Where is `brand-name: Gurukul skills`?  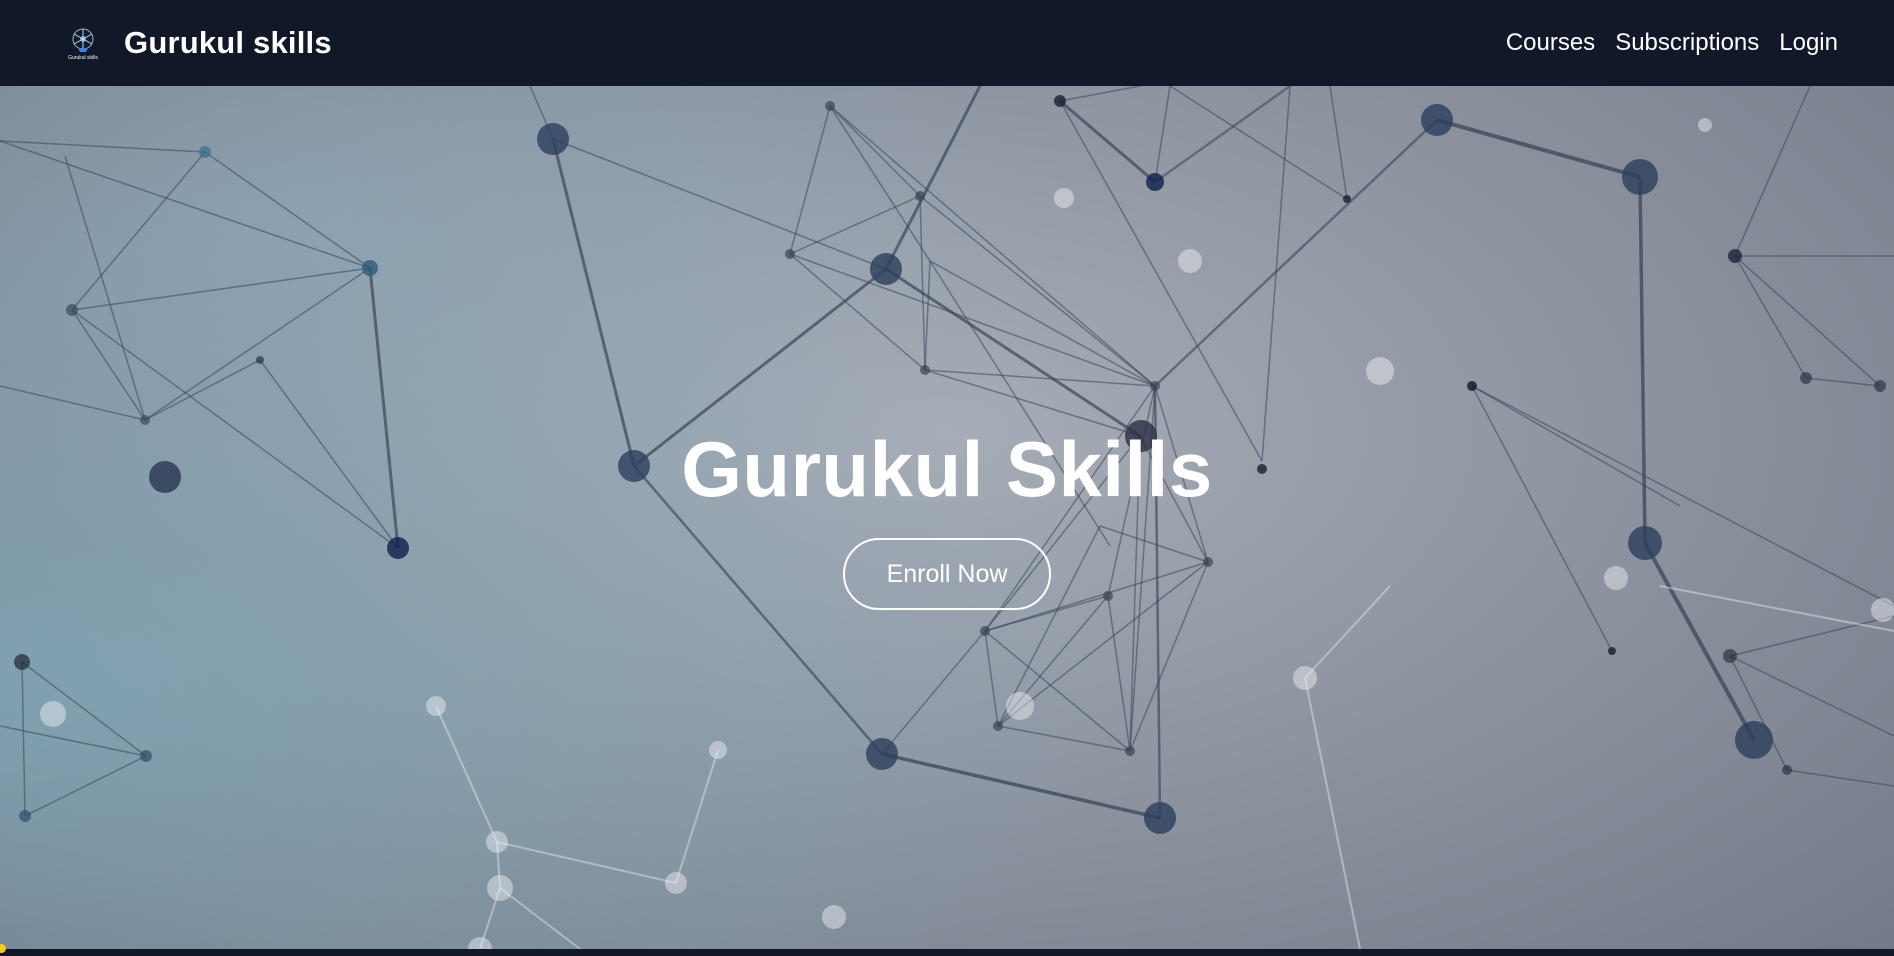
brand-name: Gurukul skills is located at coordinates (228, 42).